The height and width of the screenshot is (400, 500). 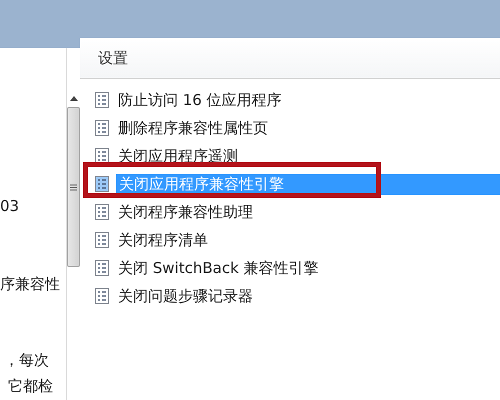 What do you see at coordinates (74, 98) in the screenshot?
I see `scroll-up-icon` at bounding box center [74, 98].